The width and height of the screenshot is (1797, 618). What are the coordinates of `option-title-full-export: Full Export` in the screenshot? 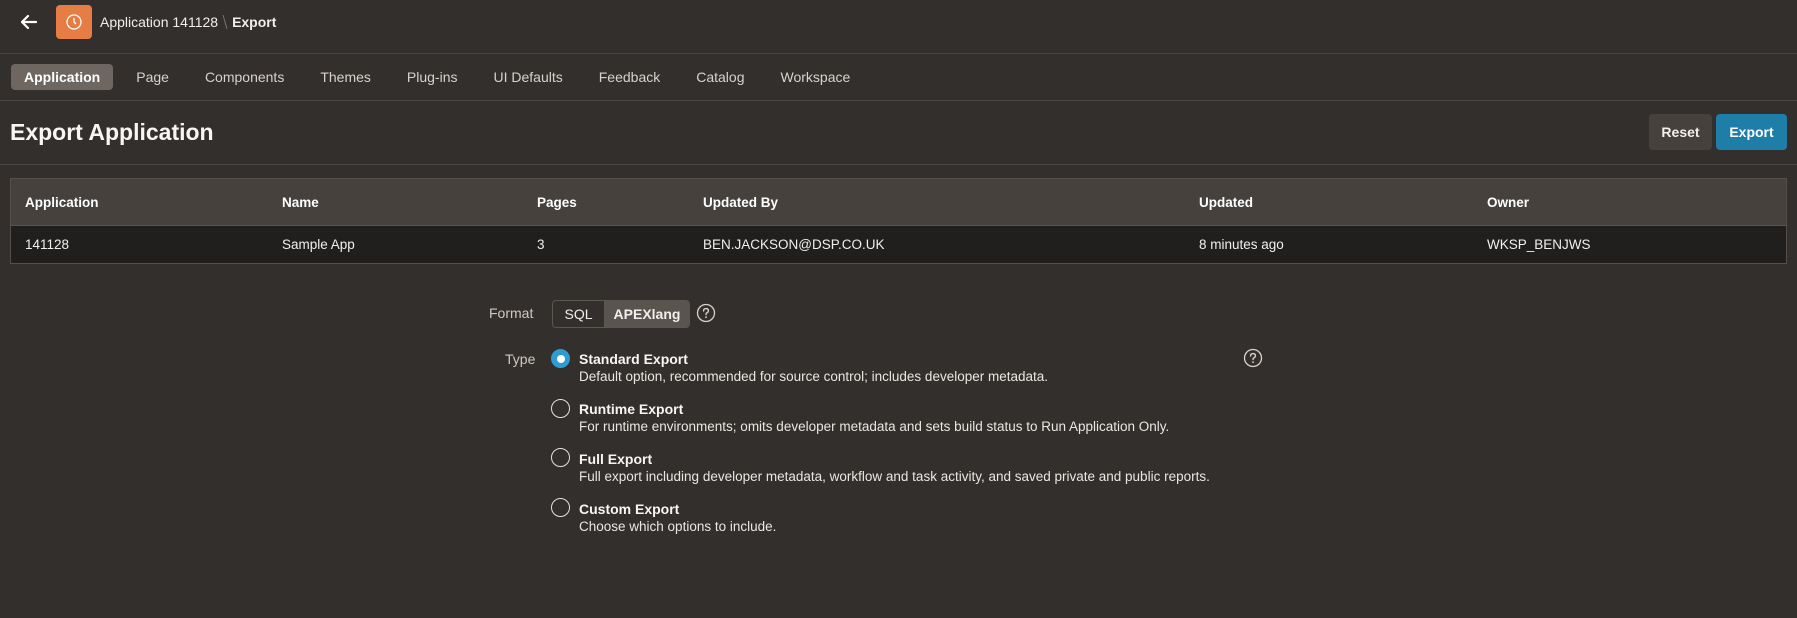 It's located at (616, 459).